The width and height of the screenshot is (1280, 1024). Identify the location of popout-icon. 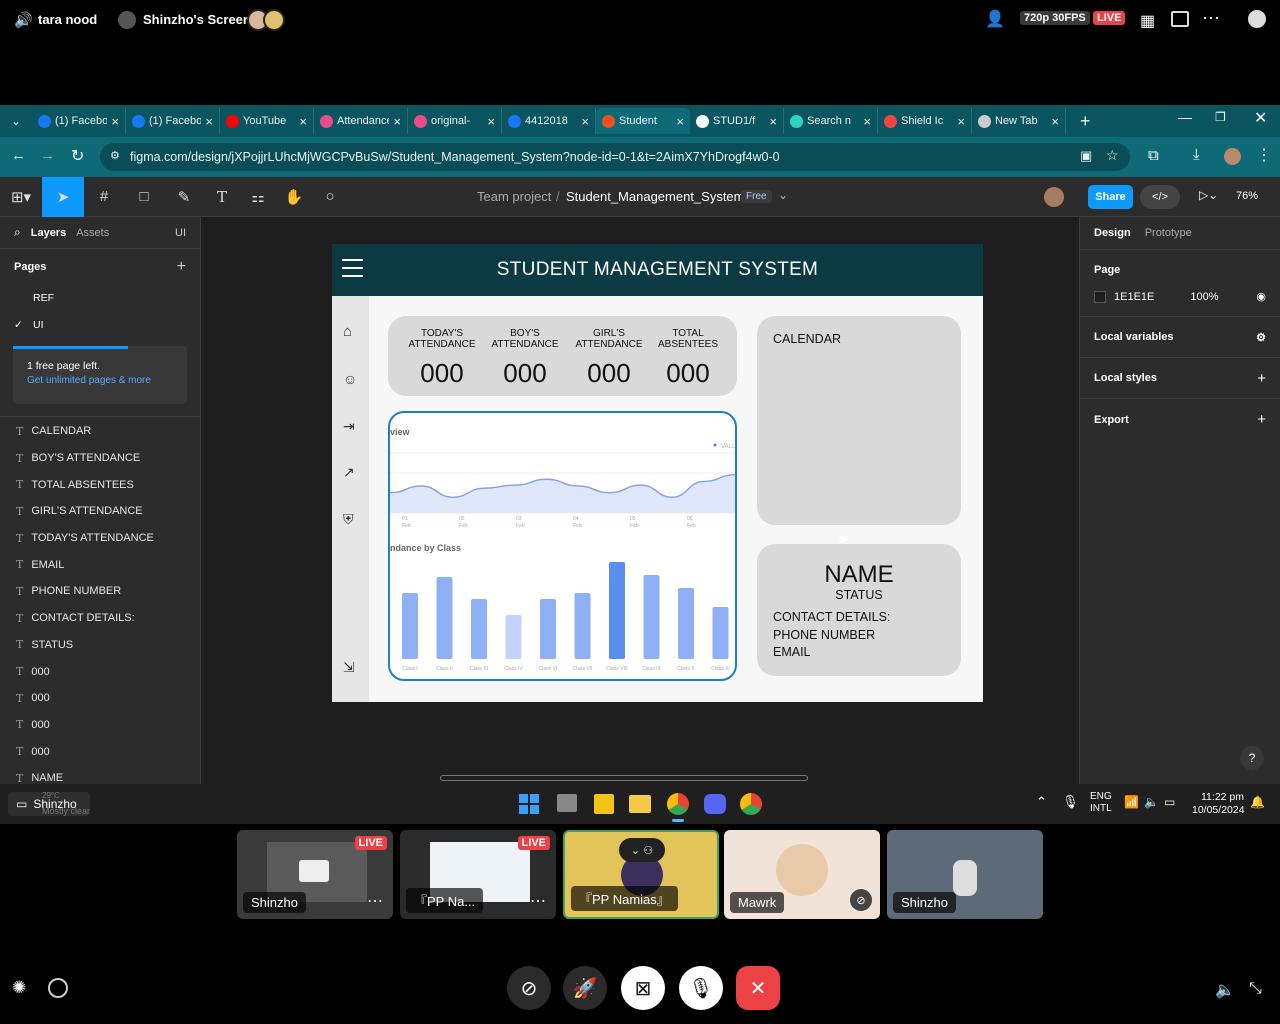
(1180, 19).